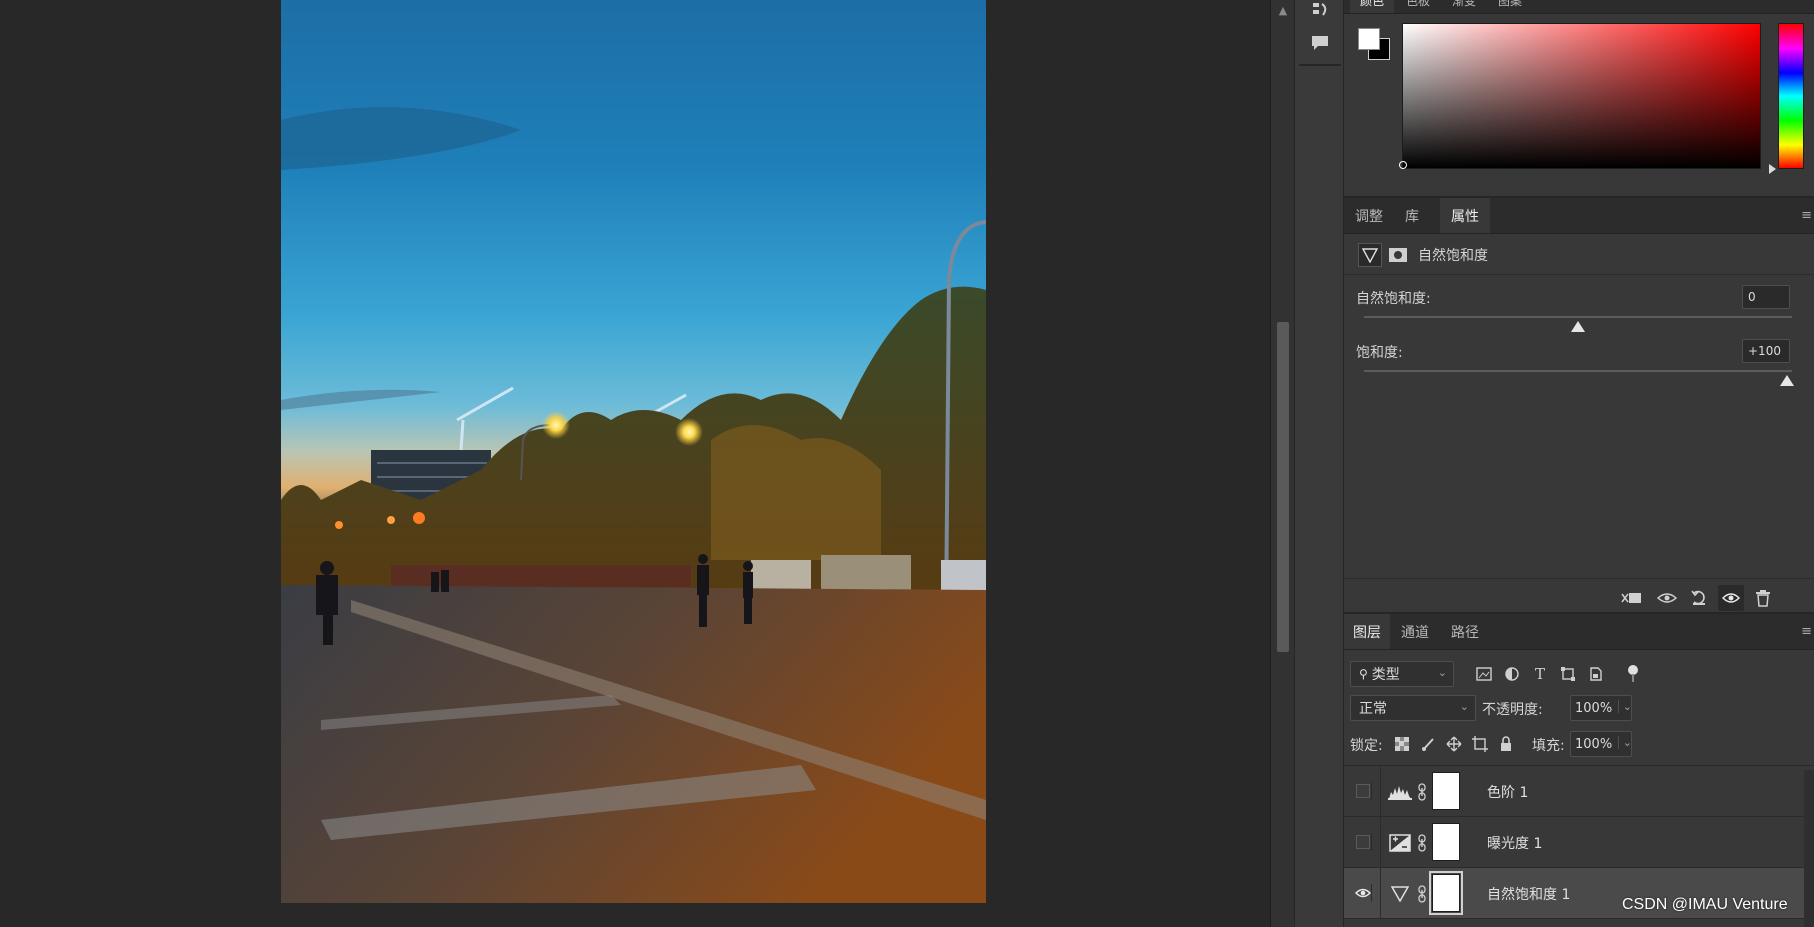 The width and height of the screenshot is (1814, 927). What do you see at coordinates (1568, 674) in the screenshot?
I see `filter-shape-layers-icon` at bounding box center [1568, 674].